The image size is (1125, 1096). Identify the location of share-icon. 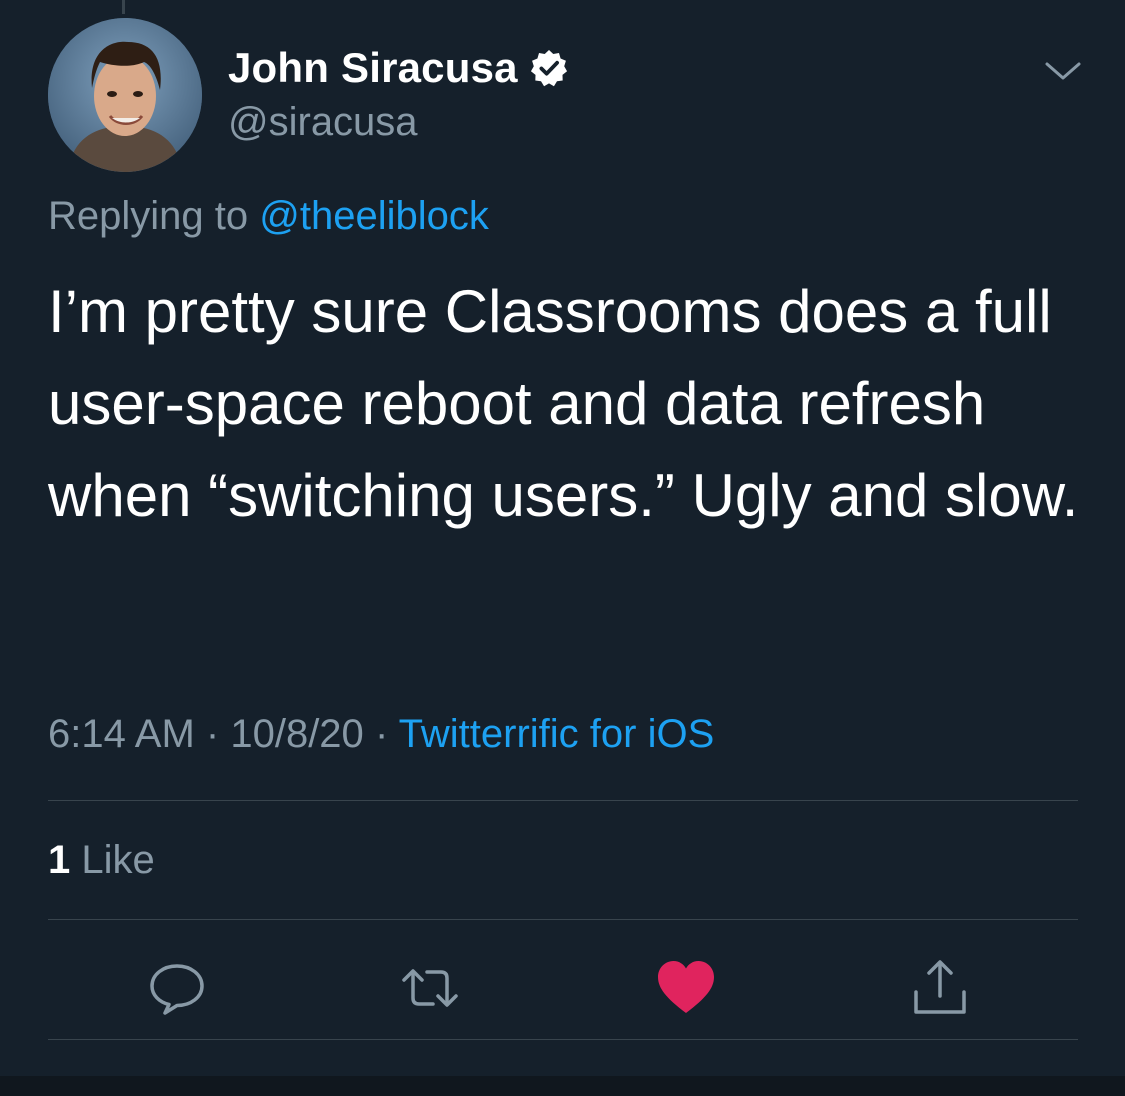
(940, 987).